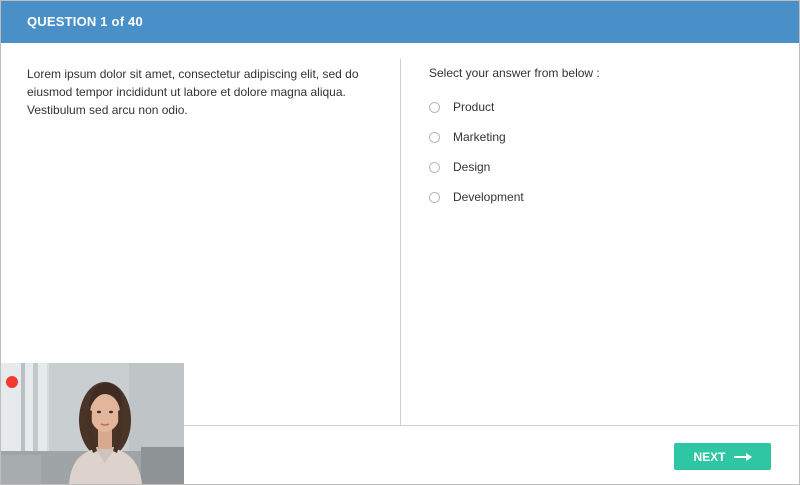 The height and width of the screenshot is (485, 800). What do you see at coordinates (514, 73) in the screenshot?
I see `answer-prompt: Select your answer from below :` at bounding box center [514, 73].